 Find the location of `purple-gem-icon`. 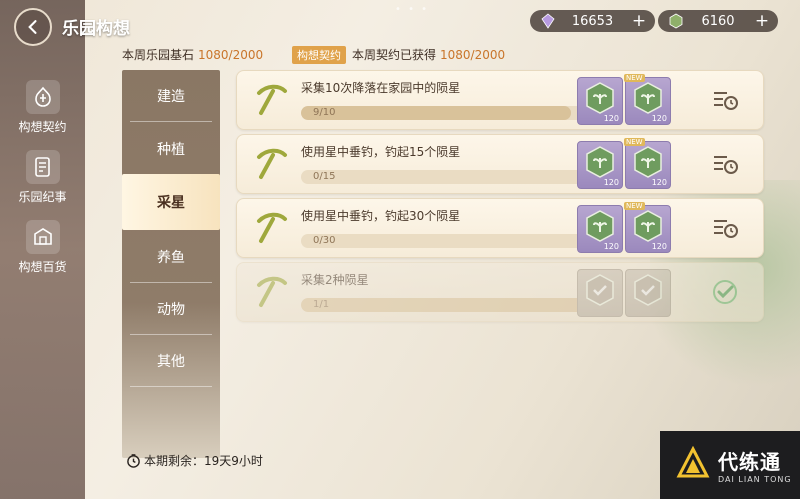

purple-gem-icon is located at coordinates (548, 21).